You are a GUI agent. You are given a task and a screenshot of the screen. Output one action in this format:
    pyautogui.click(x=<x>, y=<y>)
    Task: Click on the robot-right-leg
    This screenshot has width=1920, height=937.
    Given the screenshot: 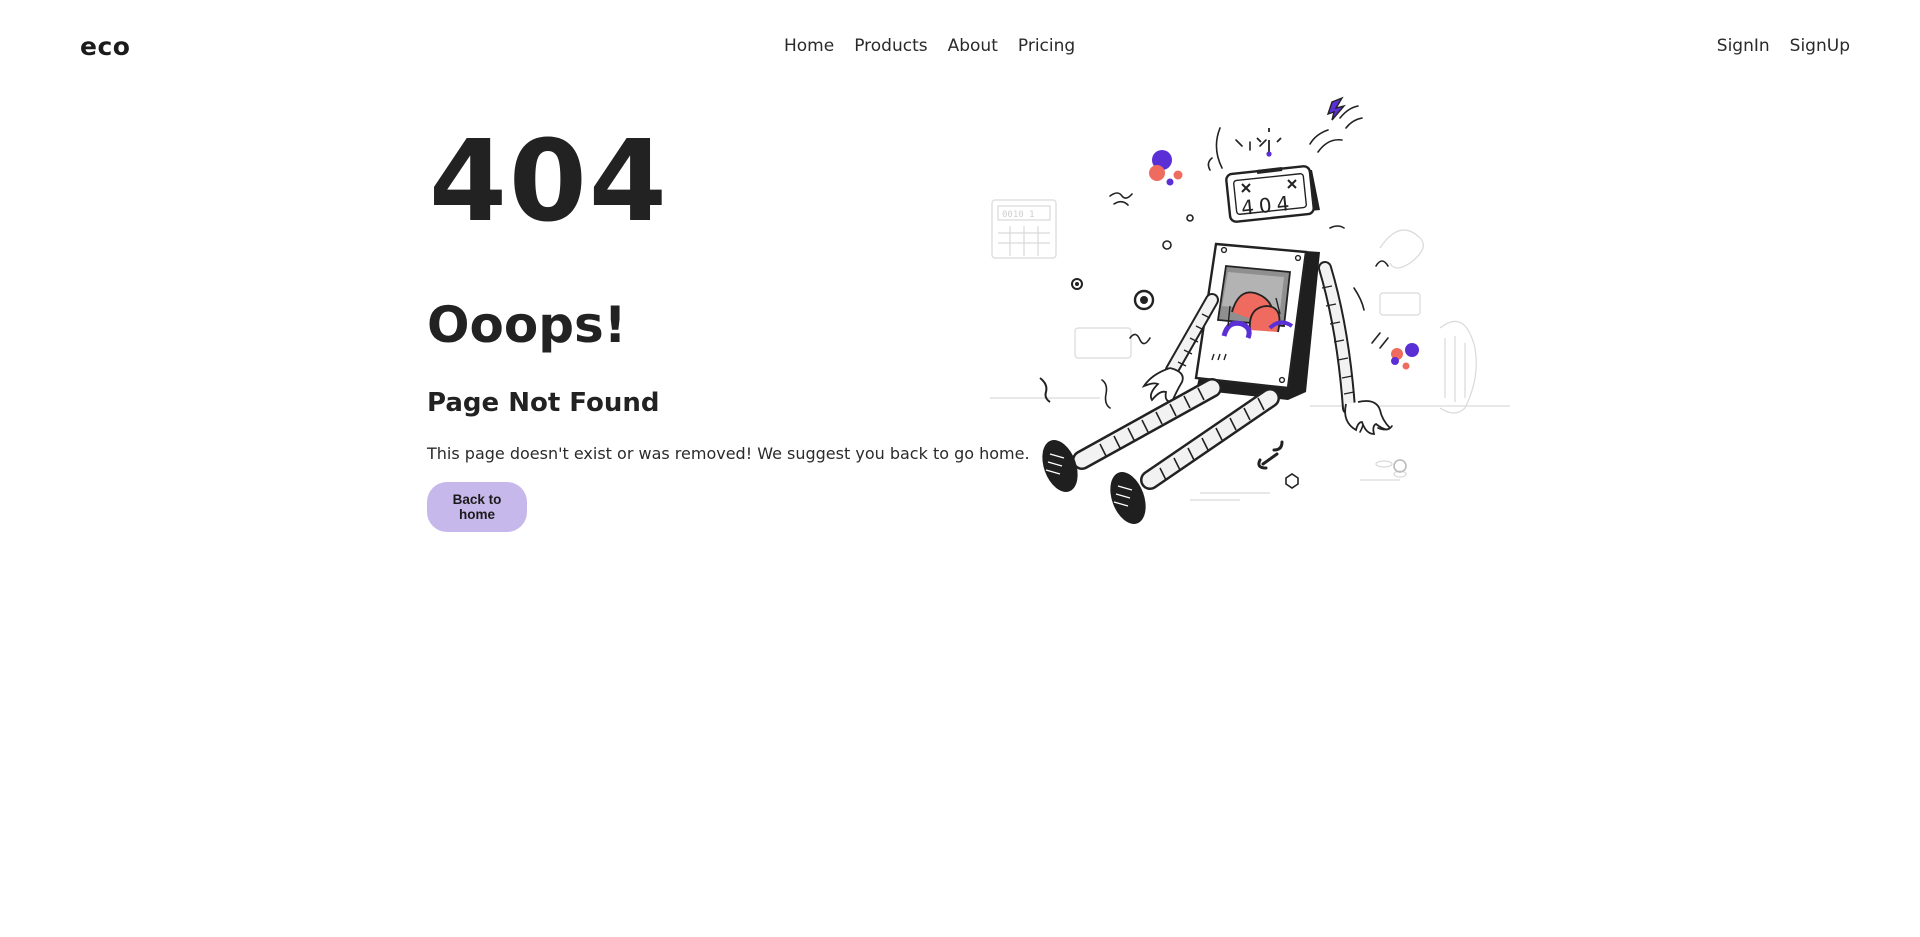 What is the action you would take?
    pyautogui.click(x=1195, y=456)
    